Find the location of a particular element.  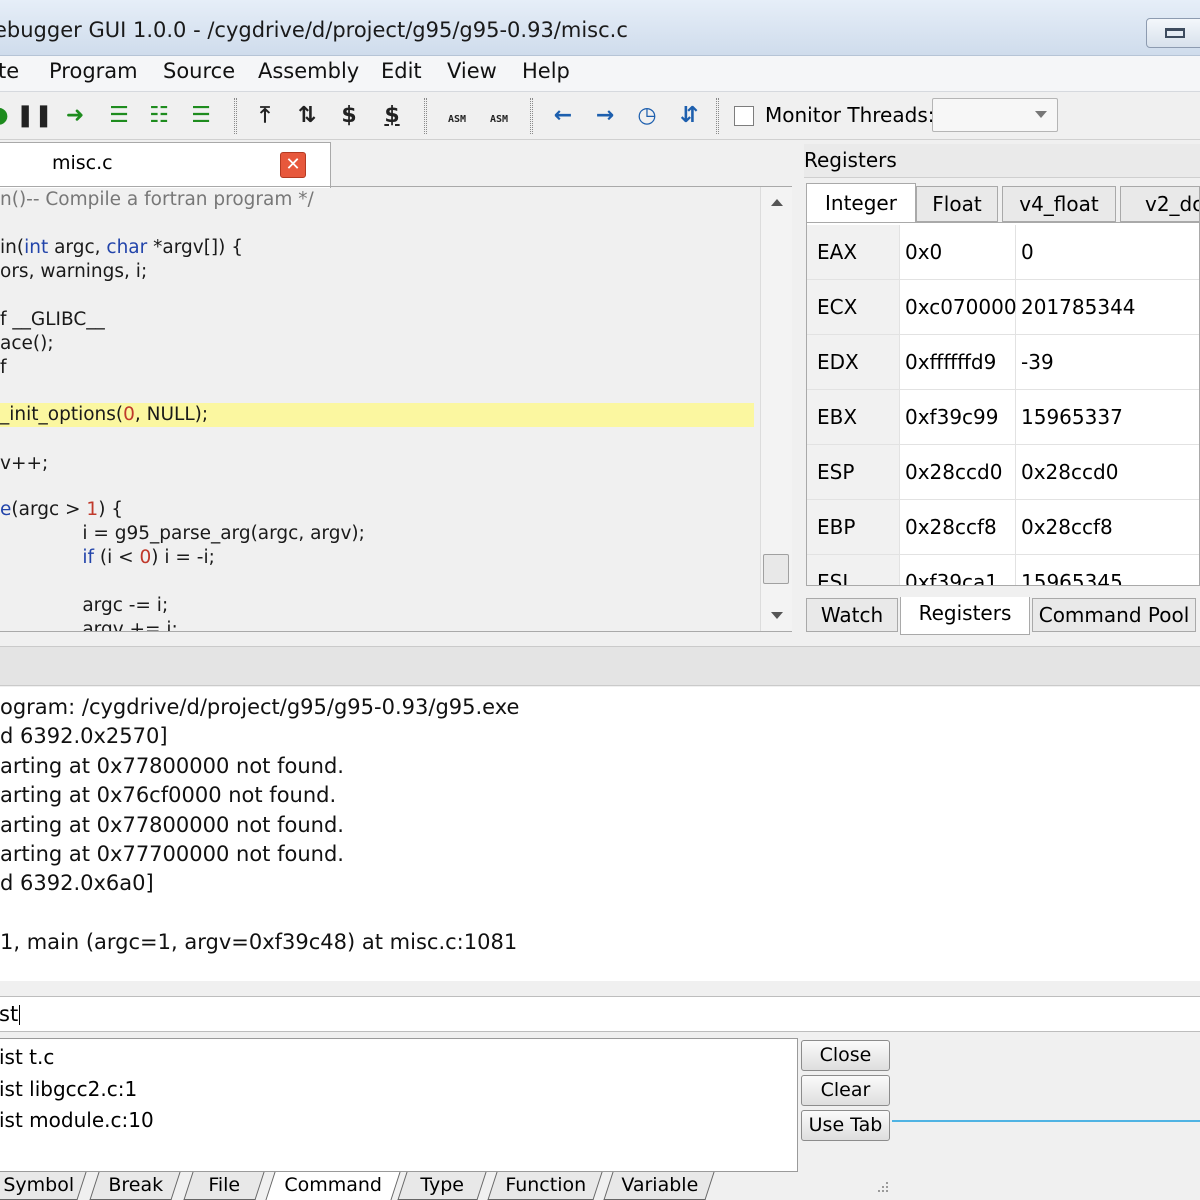

tab-command-label: Command is located at coordinates (333, 1185).